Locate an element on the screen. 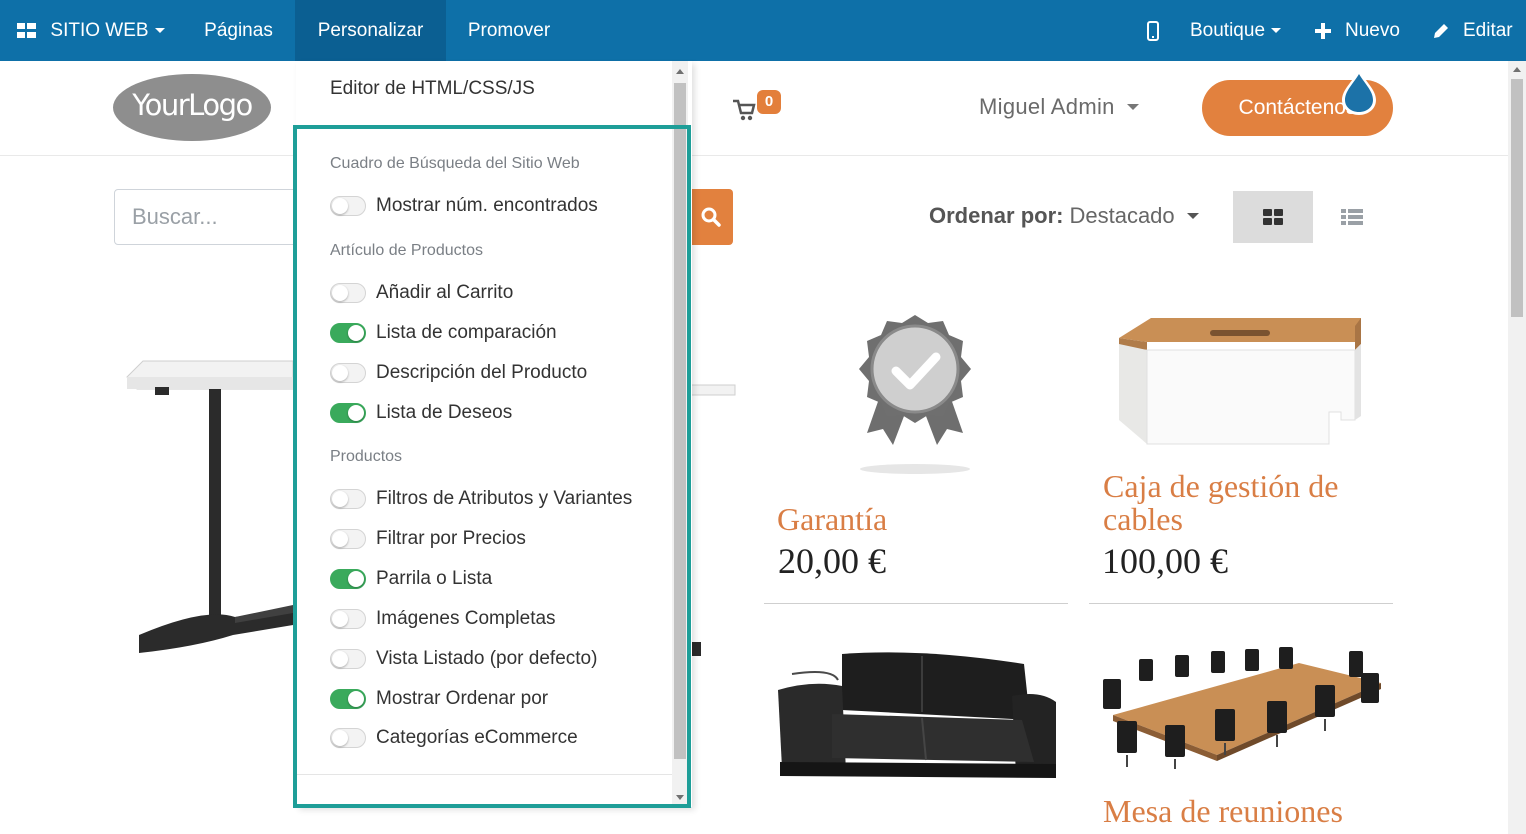 The height and width of the screenshot is (834, 1526). sort-dropdown: Ordenar por: Destacado is located at coordinates (1064, 216).